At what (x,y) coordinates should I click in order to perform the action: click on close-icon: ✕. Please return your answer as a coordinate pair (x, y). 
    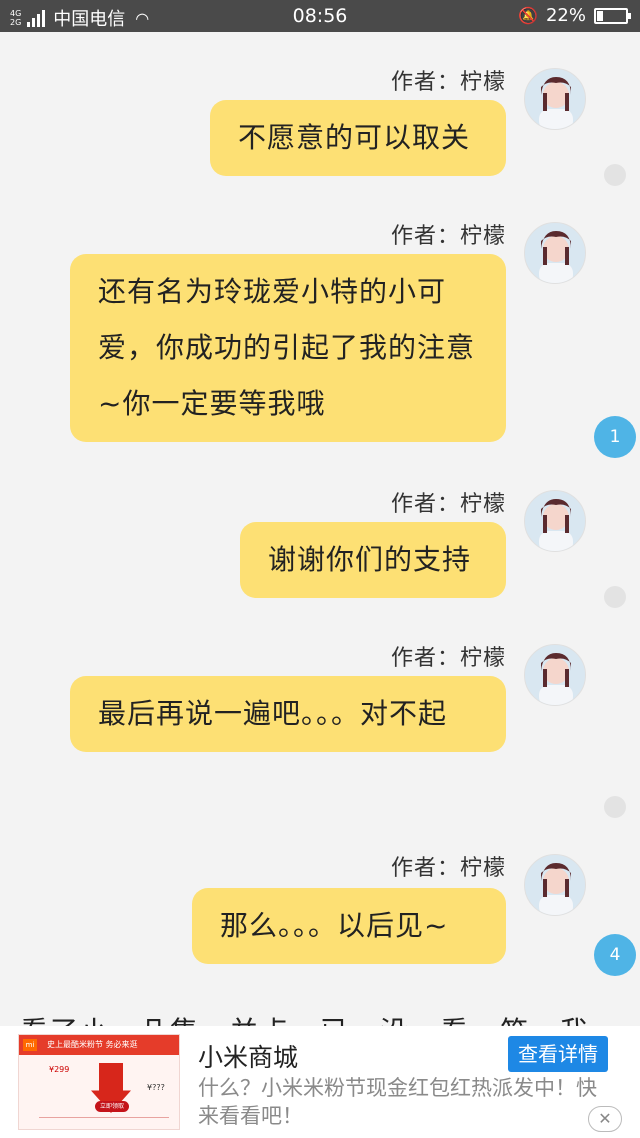
    Looking at the image, I should click on (605, 1119).